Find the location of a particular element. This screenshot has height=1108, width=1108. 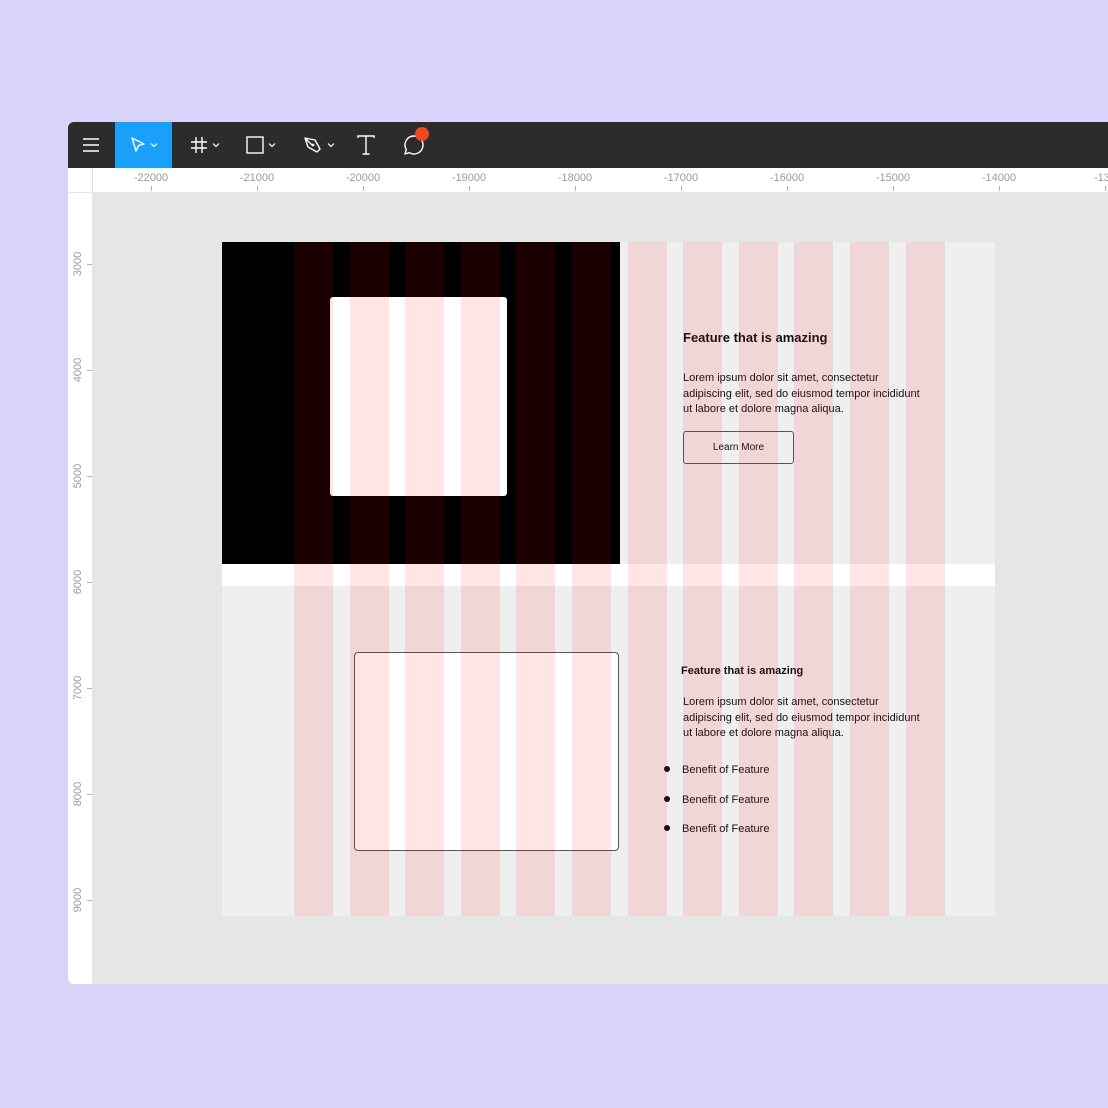

section-divider-band is located at coordinates (608, 575).